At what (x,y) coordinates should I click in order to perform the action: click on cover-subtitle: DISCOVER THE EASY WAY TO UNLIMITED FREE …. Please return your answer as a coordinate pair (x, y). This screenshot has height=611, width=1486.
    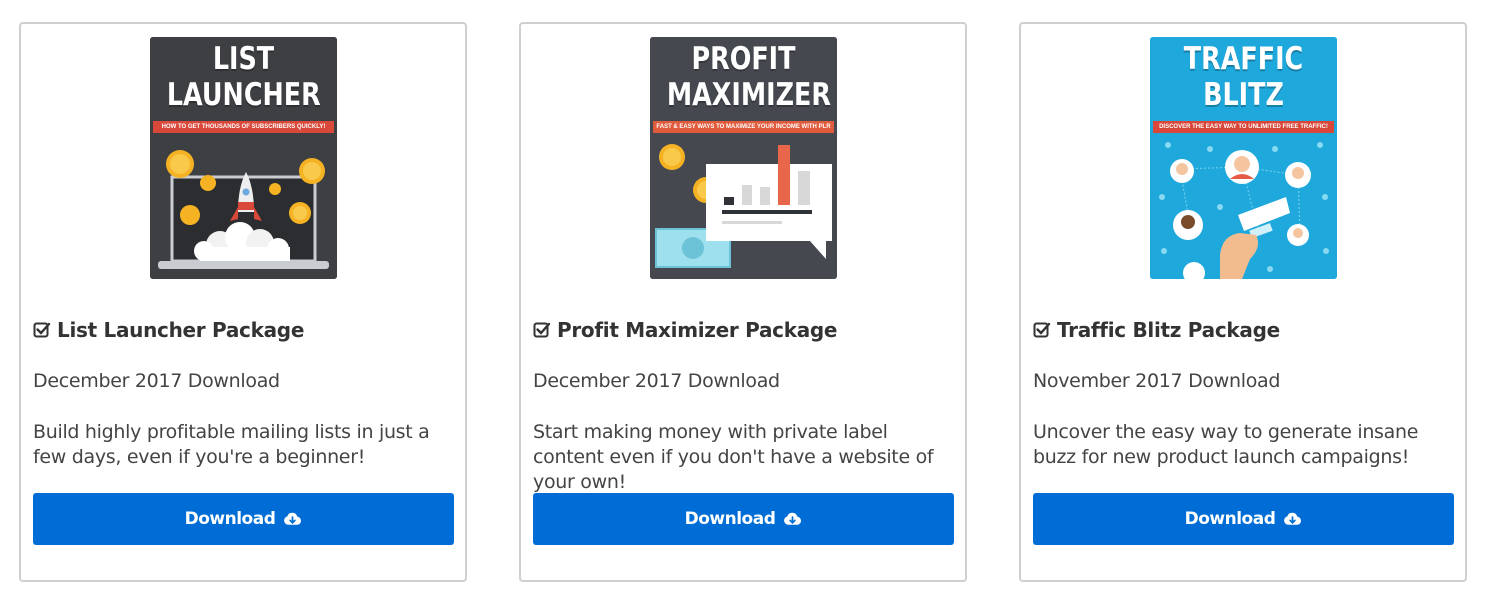
    Looking at the image, I should click on (1243, 127).